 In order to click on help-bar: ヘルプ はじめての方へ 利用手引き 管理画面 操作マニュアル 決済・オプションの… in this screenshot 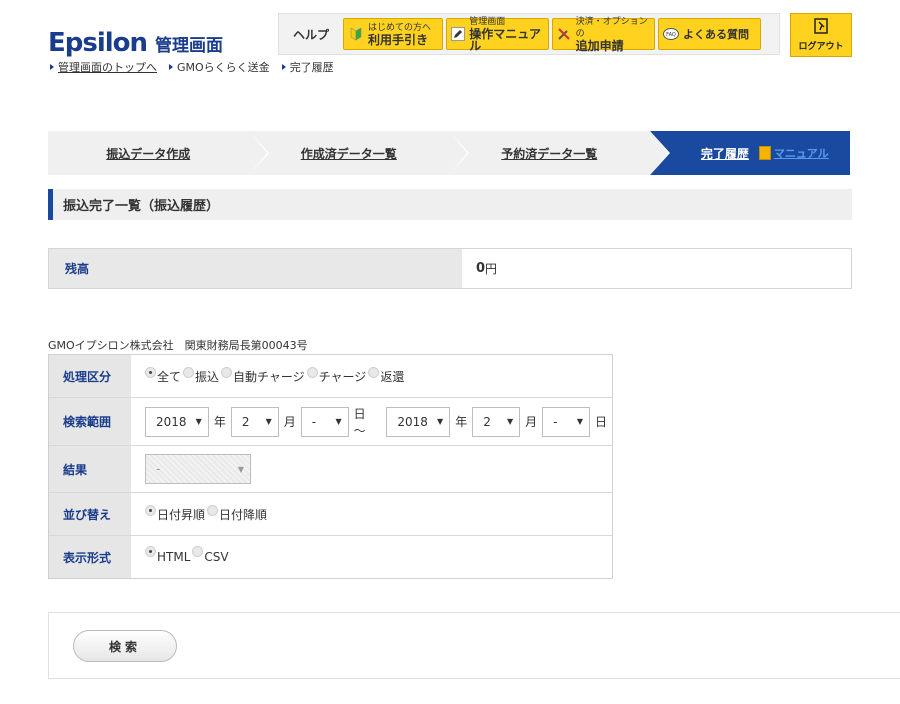, I will do `click(529, 34)`.